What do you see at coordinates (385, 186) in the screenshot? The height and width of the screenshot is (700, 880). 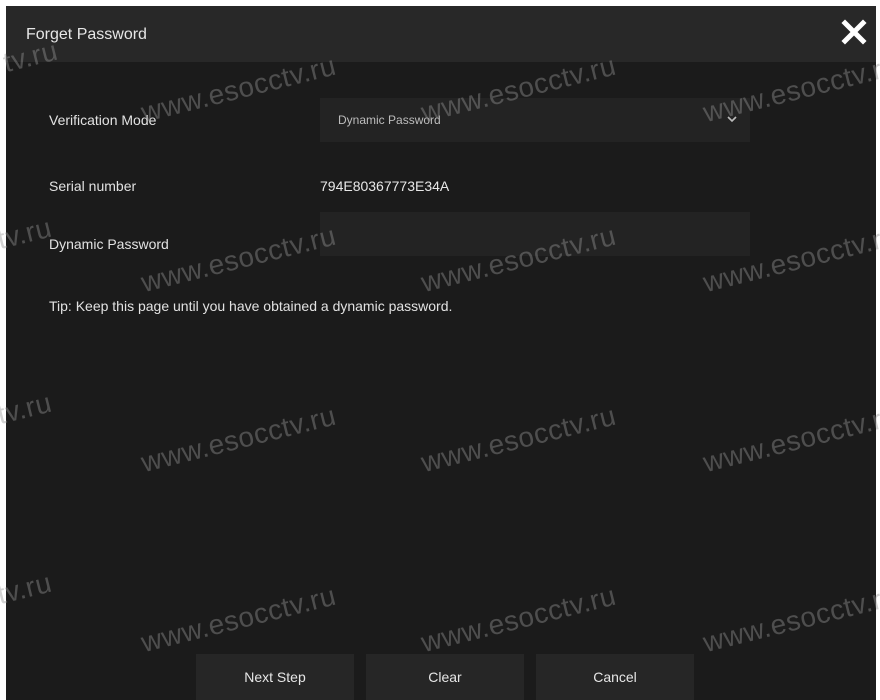 I see `serial-number-value: 794E80367773E34A` at bounding box center [385, 186].